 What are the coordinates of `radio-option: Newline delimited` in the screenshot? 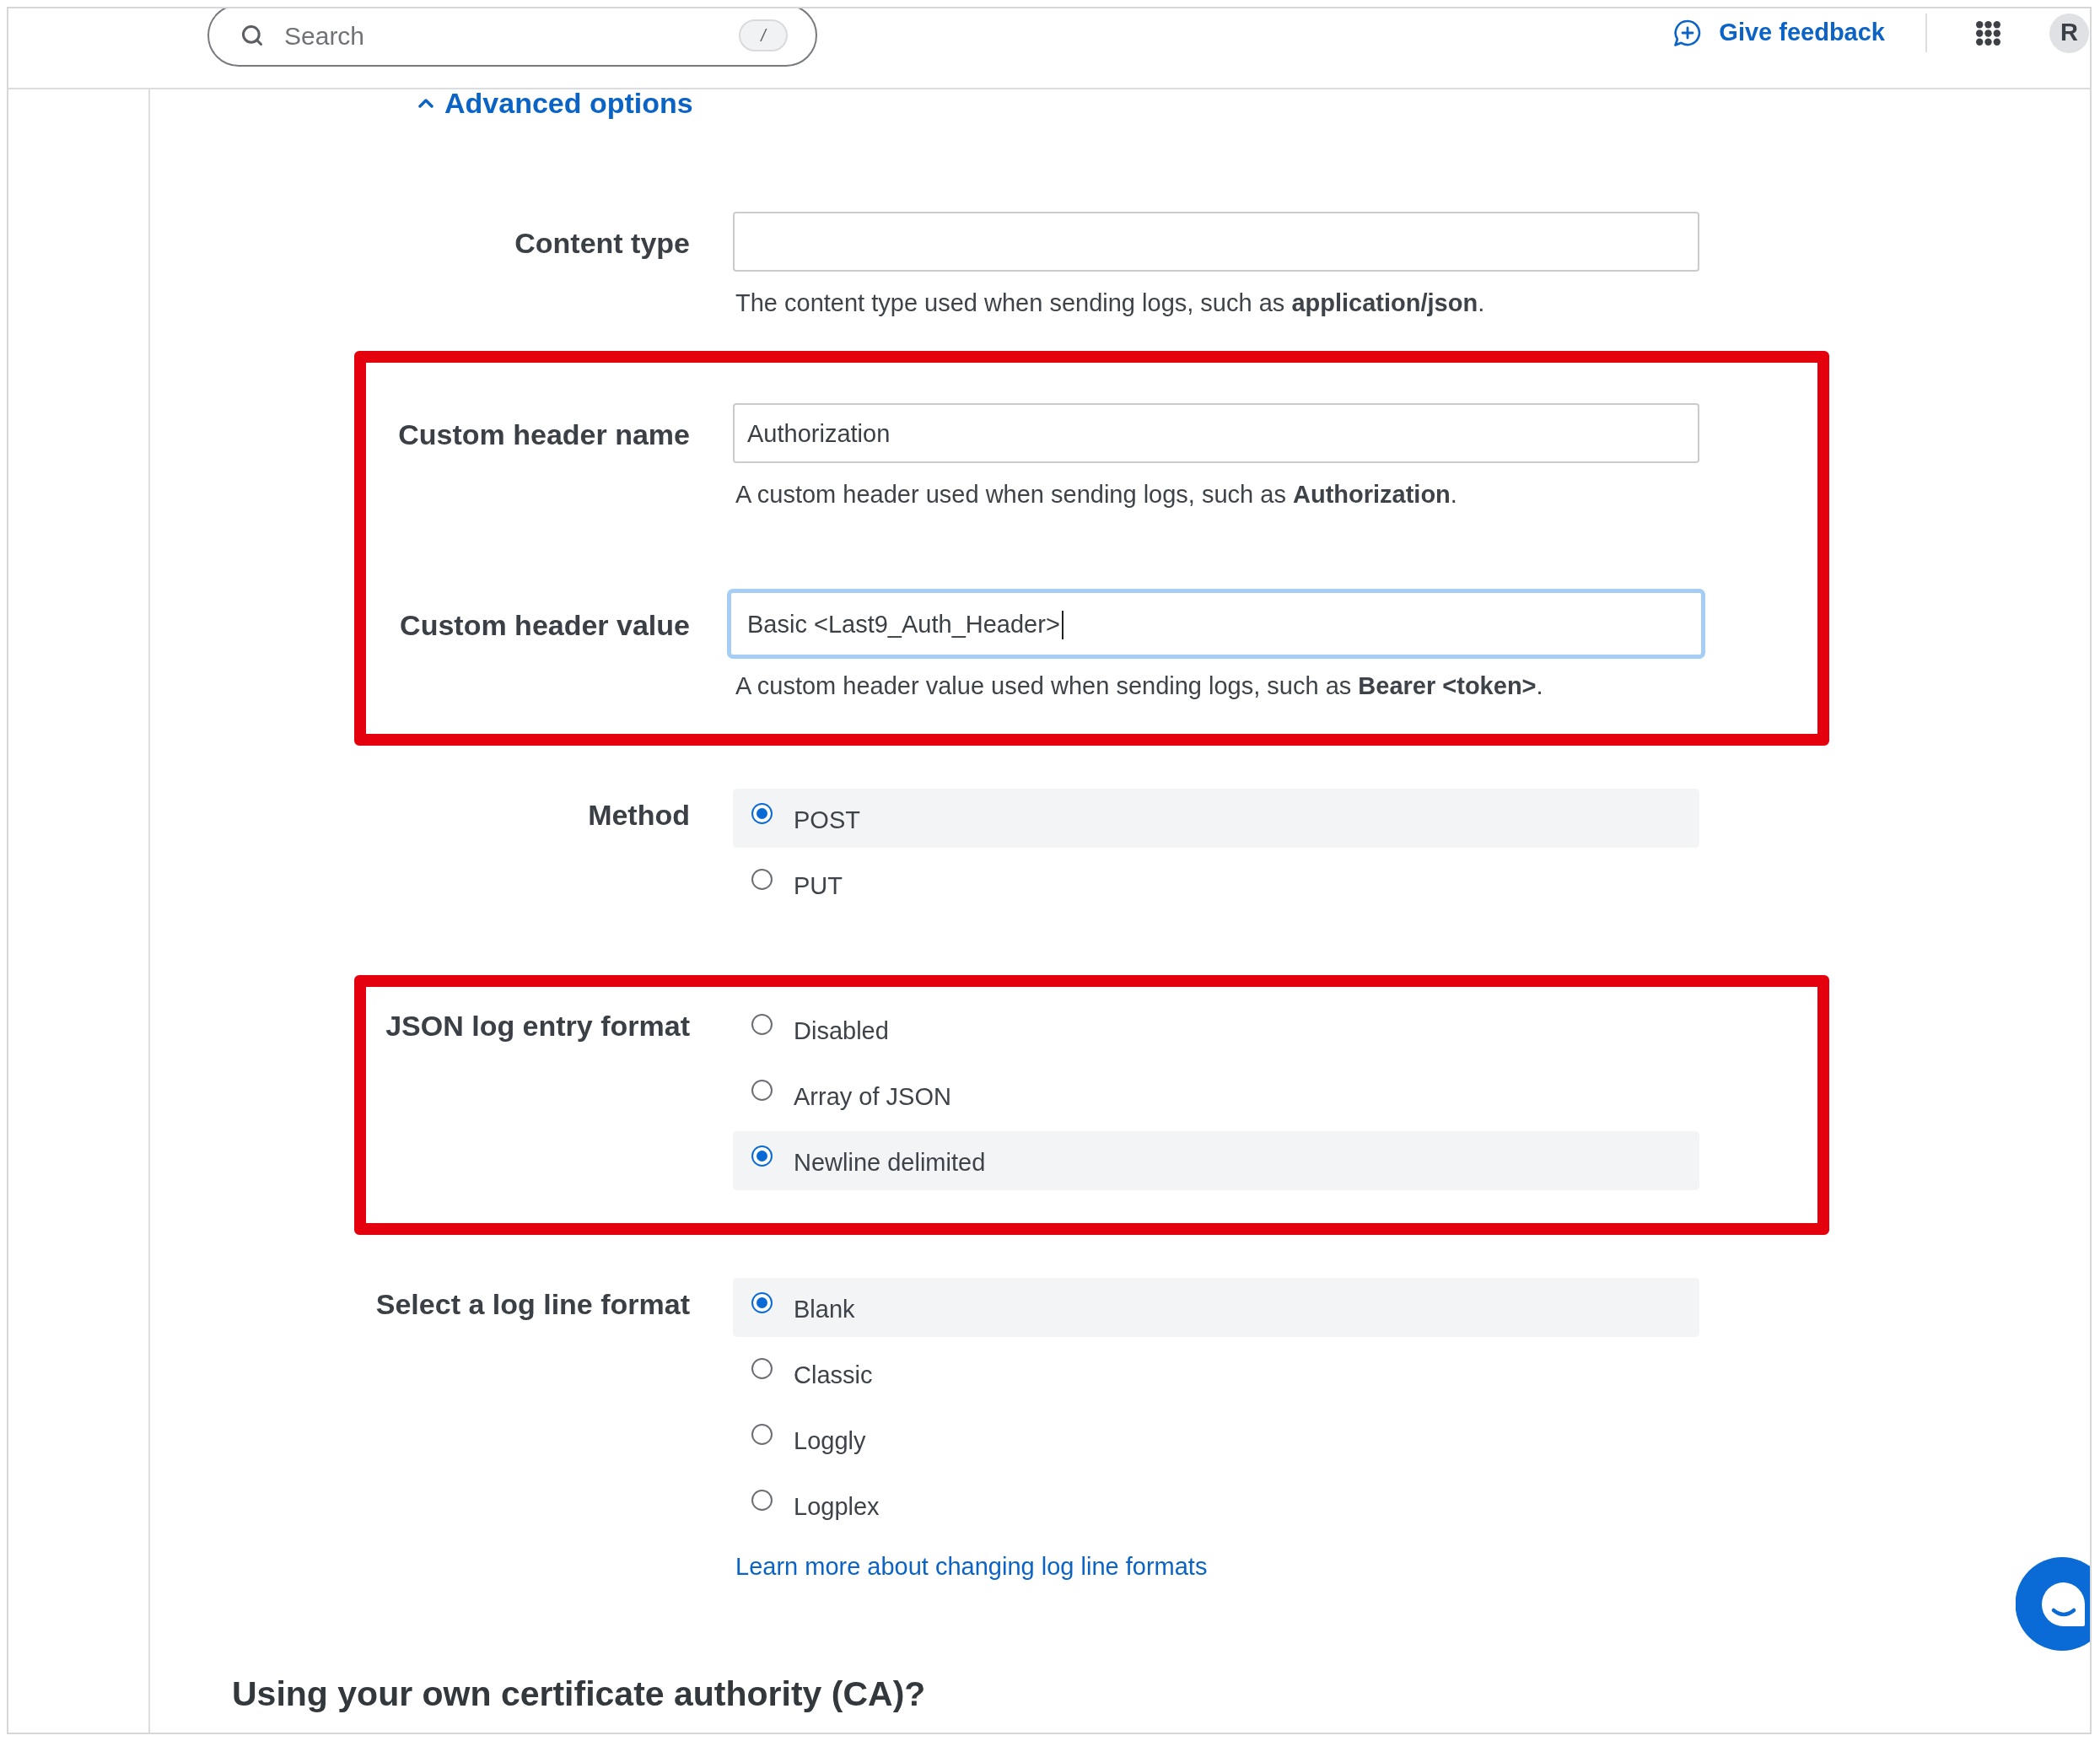 It's located at (1216, 1160).